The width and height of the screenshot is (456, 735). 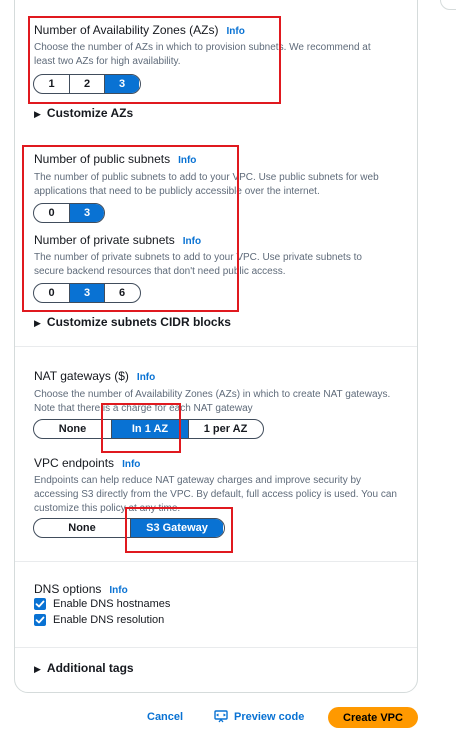 What do you see at coordinates (90, 668) in the screenshot?
I see `additional-tags-label: Additional tags` at bounding box center [90, 668].